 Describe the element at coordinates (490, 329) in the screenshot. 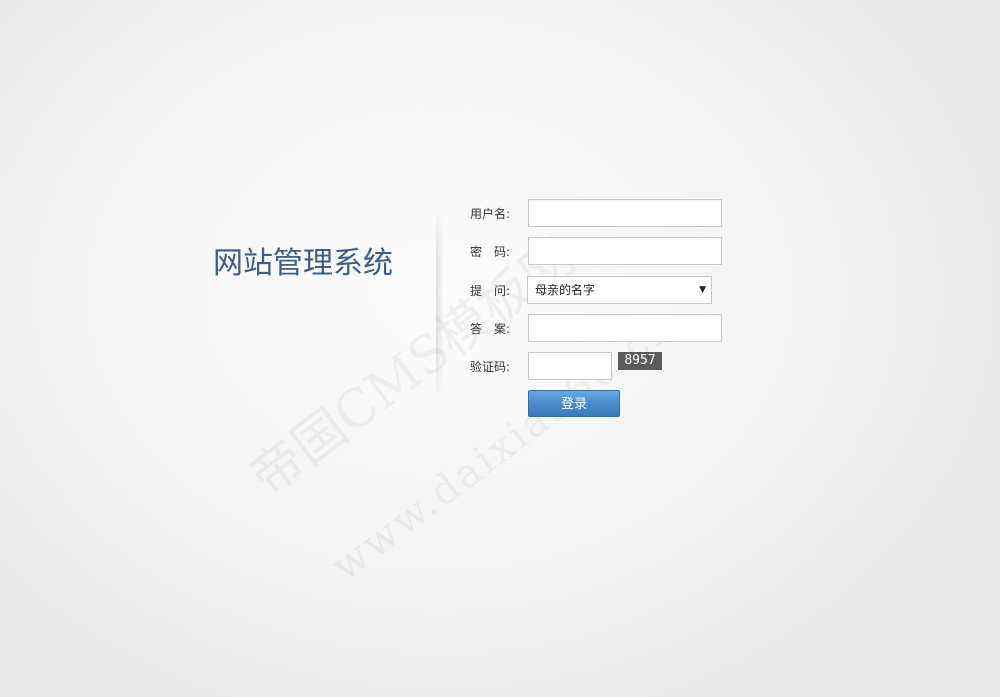

I see `answer-label: 答 案:` at that location.